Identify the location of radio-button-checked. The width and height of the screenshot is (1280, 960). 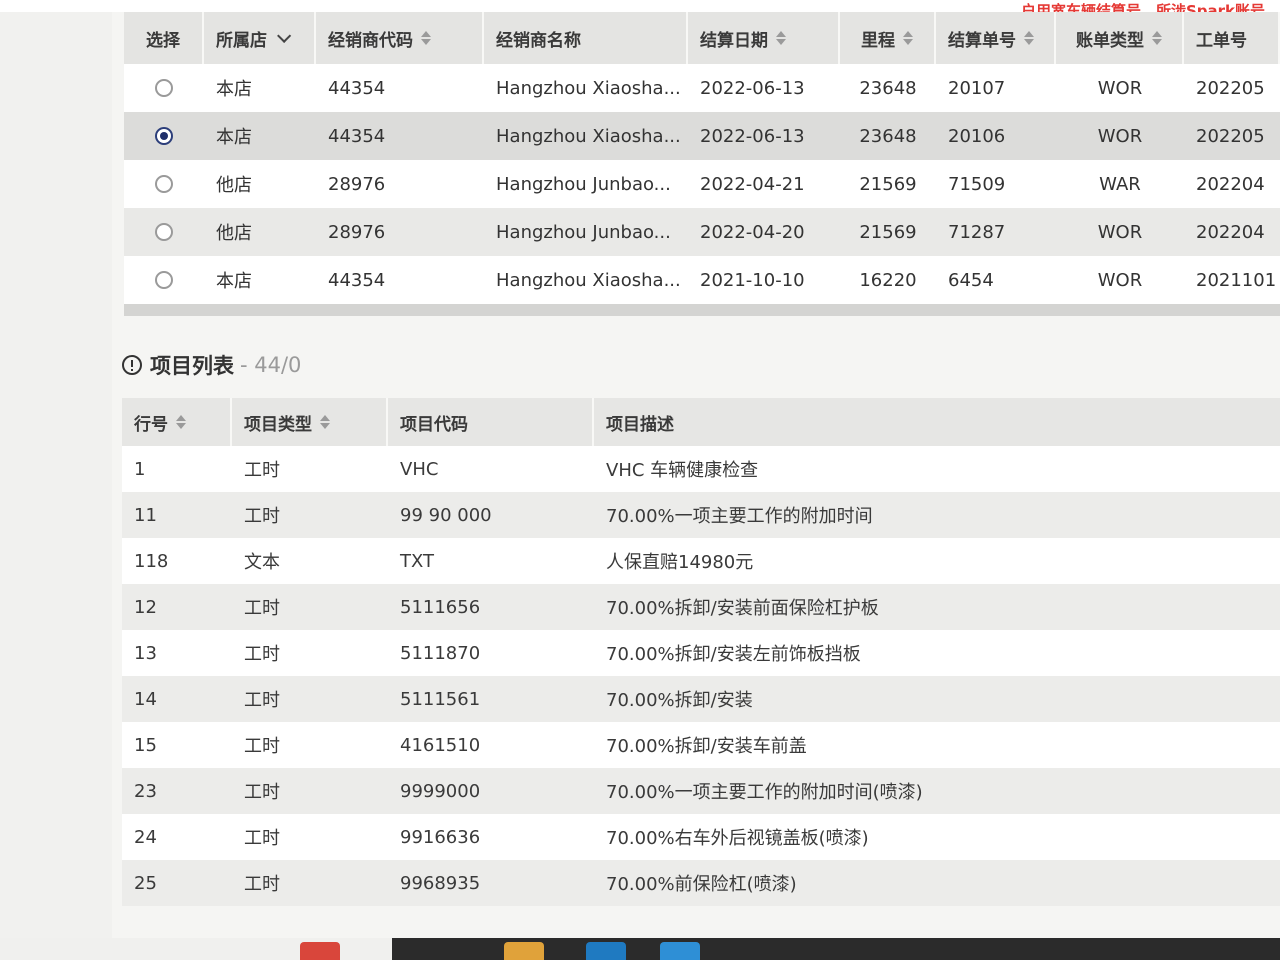
(164, 136).